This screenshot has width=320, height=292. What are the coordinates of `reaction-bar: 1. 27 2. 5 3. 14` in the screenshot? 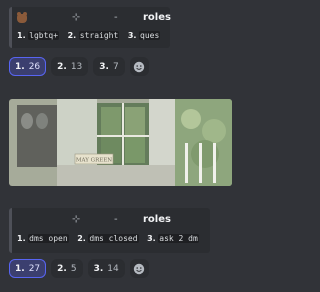 It's located at (79, 268).